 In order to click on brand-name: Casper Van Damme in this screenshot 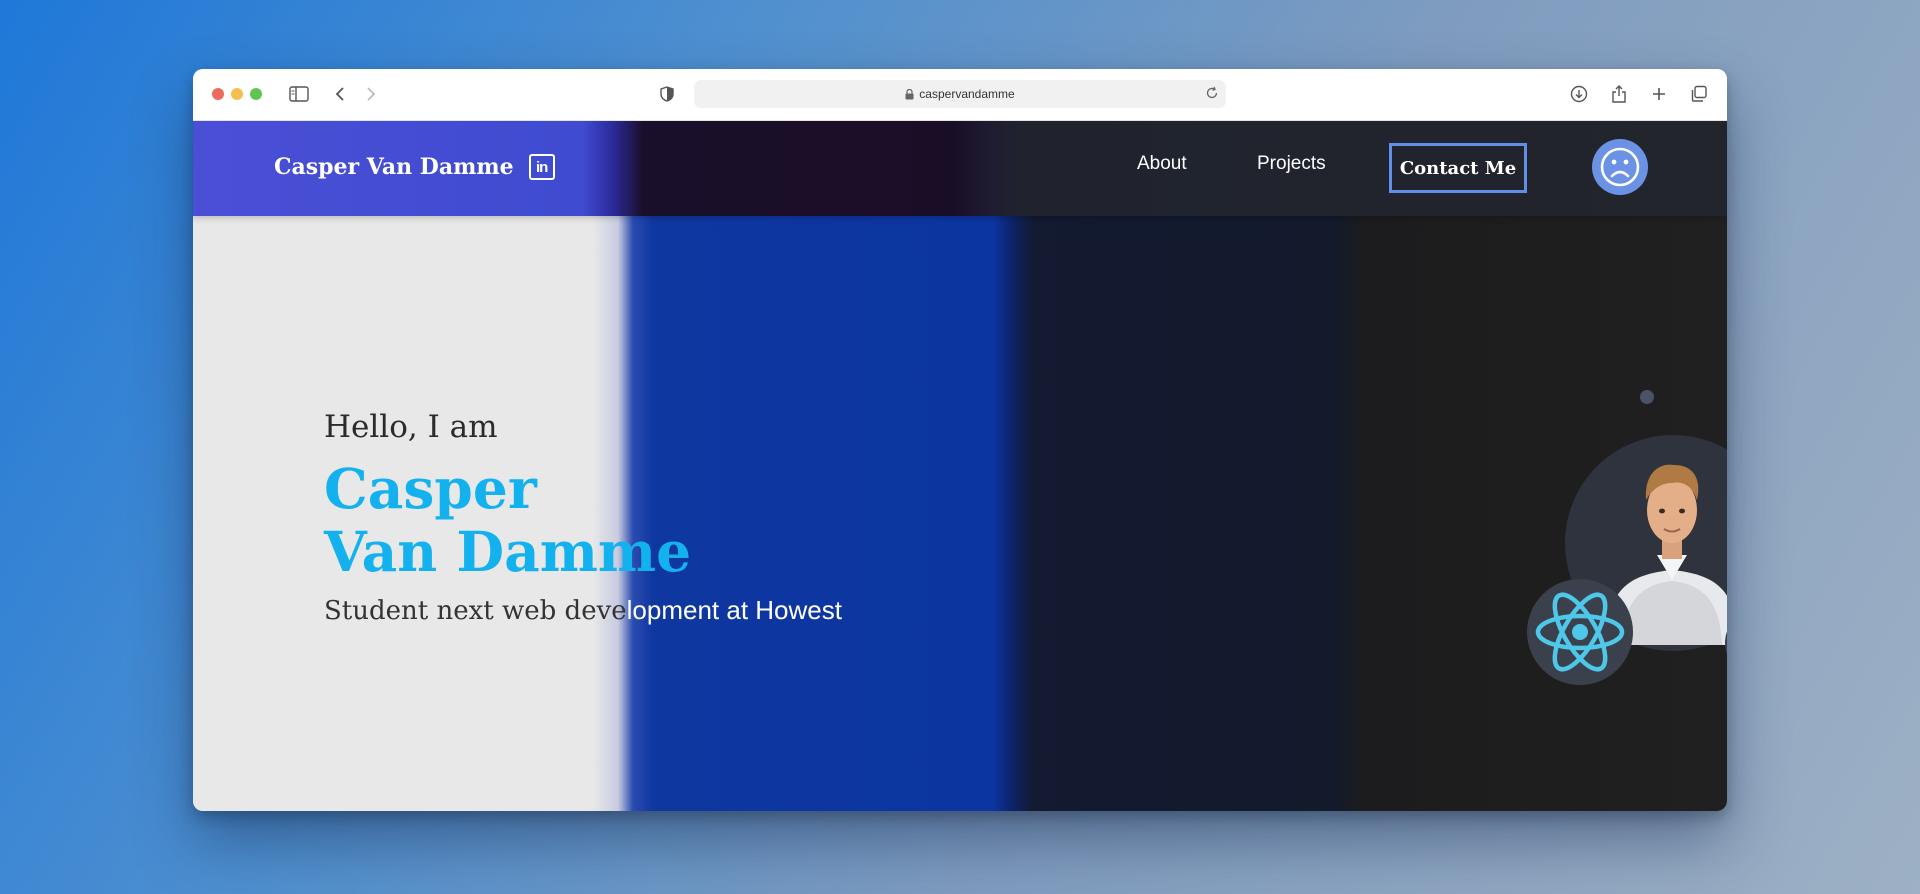, I will do `click(394, 167)`.